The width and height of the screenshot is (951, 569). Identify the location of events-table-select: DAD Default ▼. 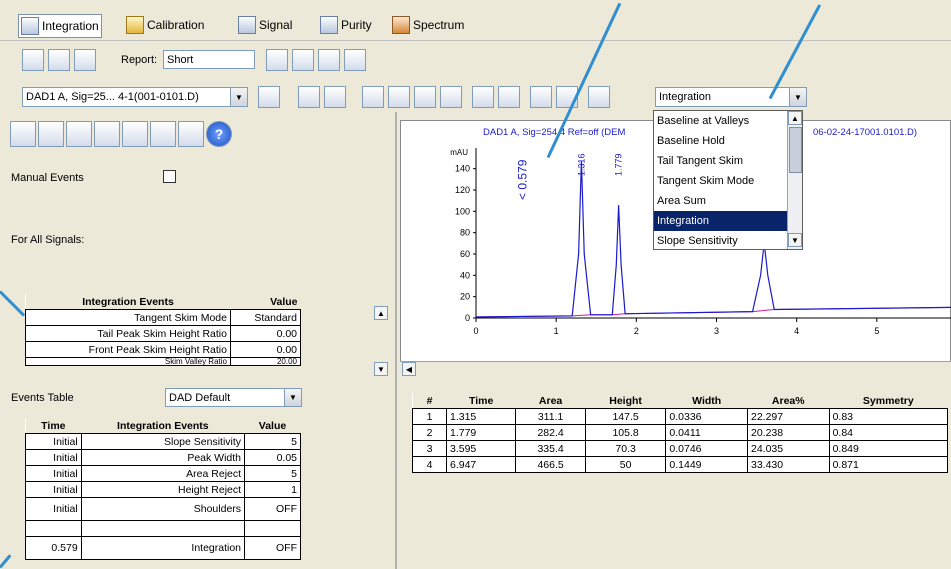
(233, 397).